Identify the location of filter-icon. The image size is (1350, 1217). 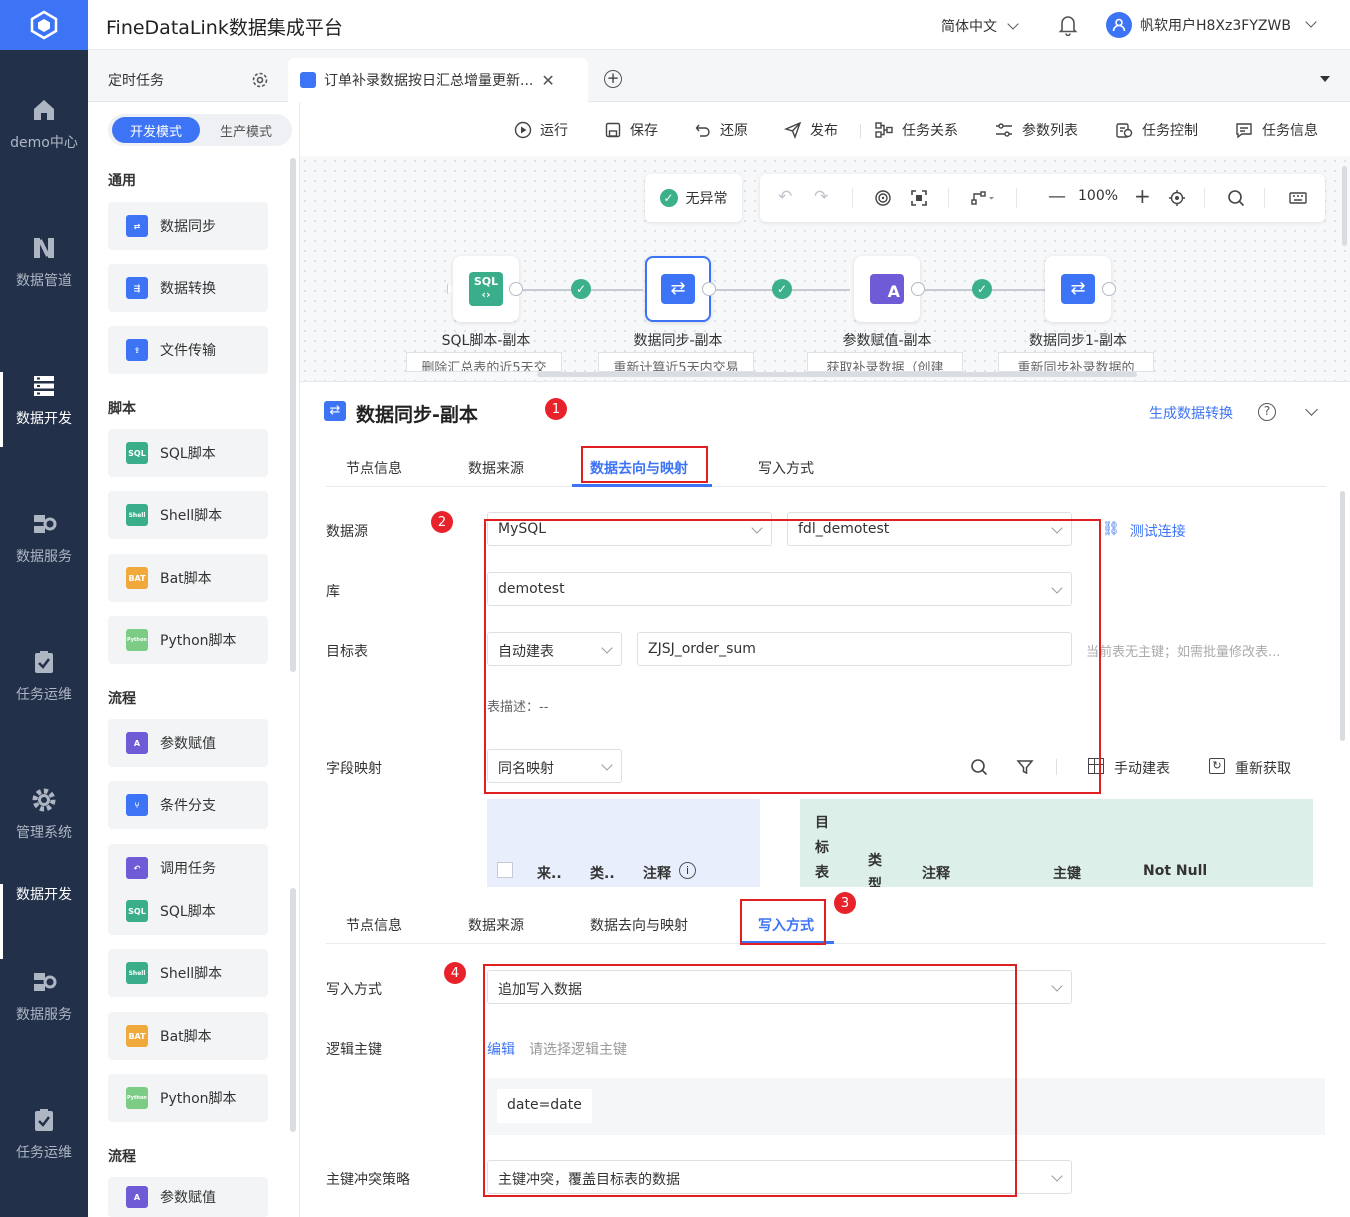
(1025, 767).